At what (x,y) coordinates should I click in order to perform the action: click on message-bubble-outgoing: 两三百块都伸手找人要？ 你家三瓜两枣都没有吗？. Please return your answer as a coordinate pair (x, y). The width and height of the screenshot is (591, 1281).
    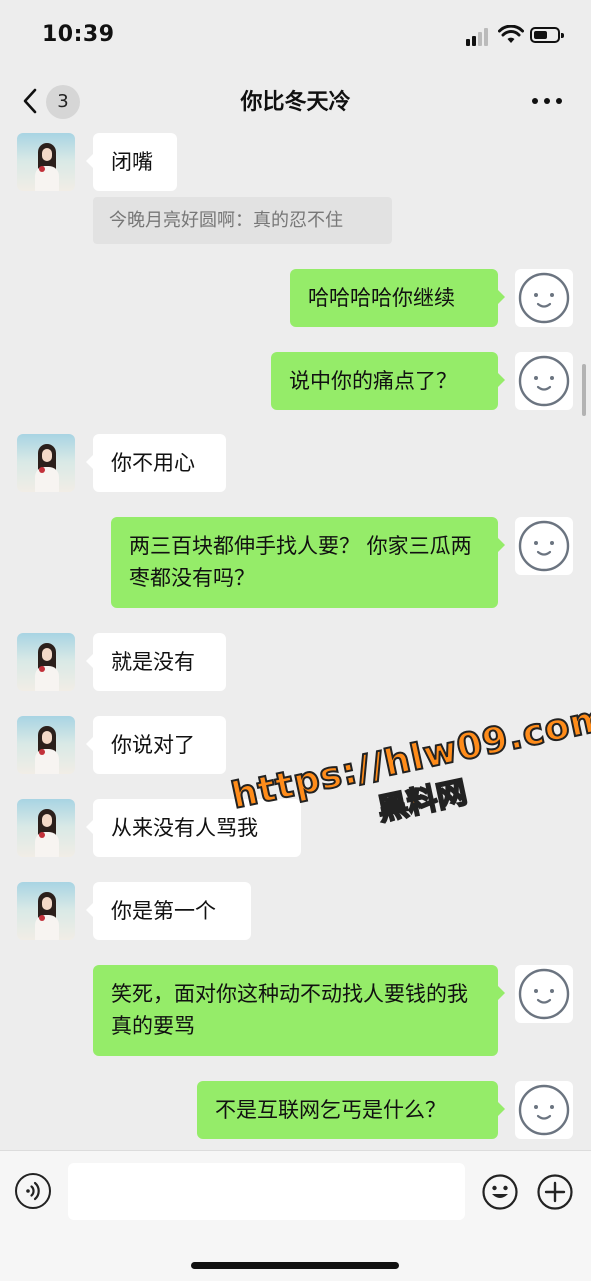
    Looking at the image, I should click on (308, 562).